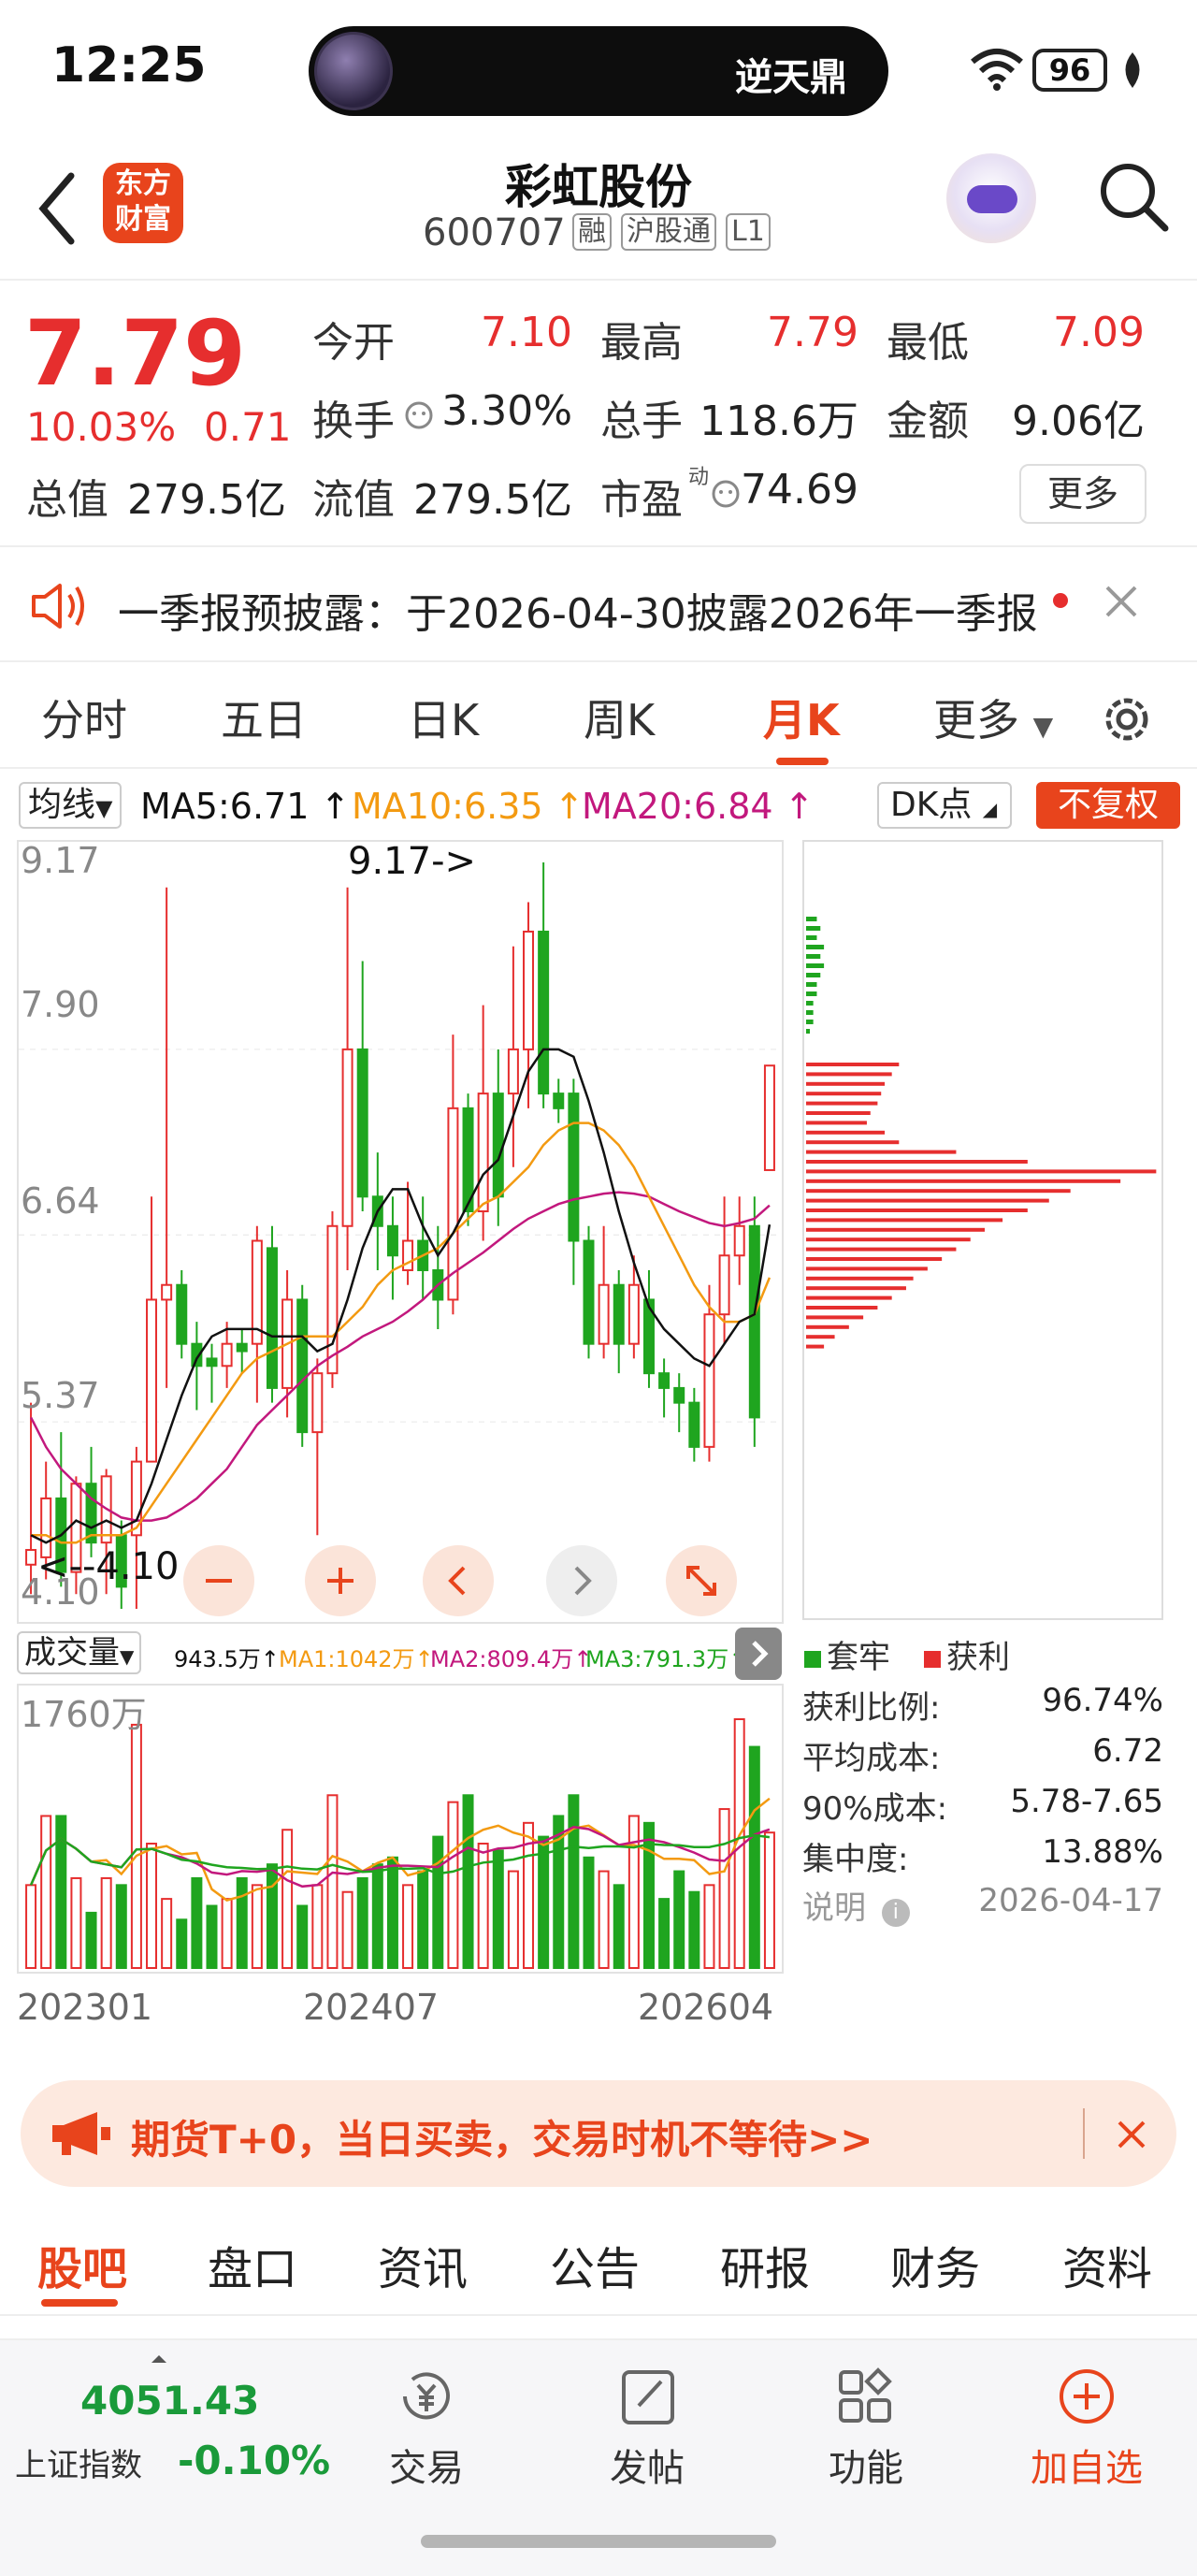 The height and width of the screenshot is (2576, 1197). Describe the element at coordinates (72, 1653) in the screenshot. I see `volume-select-label: 成交量` at that location.